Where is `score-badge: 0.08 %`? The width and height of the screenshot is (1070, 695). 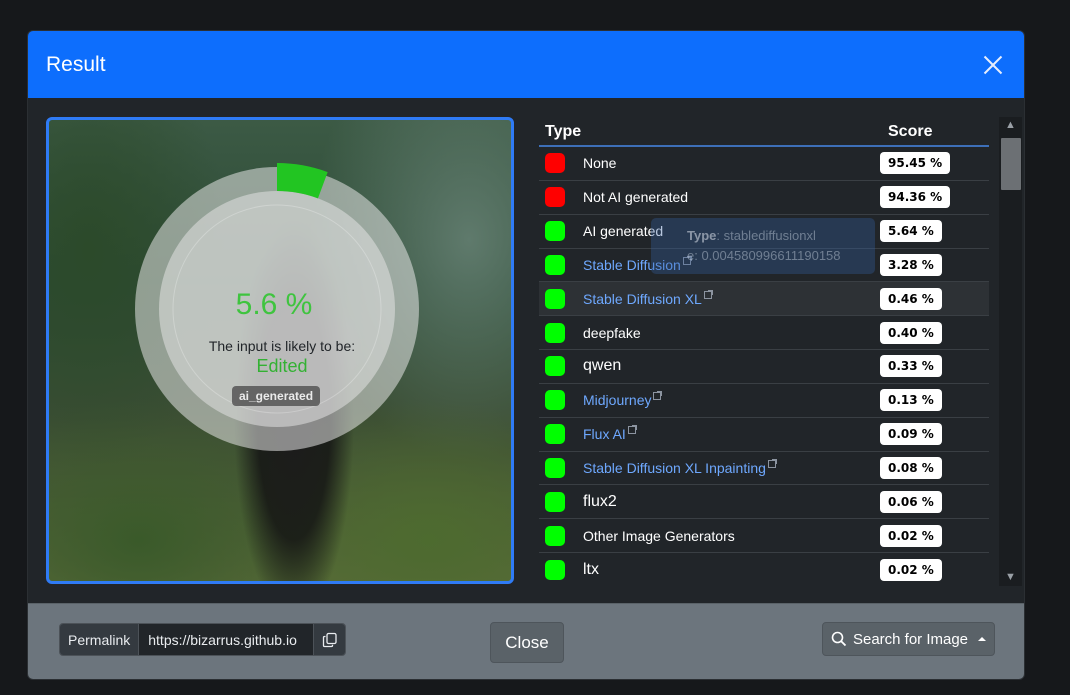
score-badge: 0.08 % is located at coordinates (911, 468).